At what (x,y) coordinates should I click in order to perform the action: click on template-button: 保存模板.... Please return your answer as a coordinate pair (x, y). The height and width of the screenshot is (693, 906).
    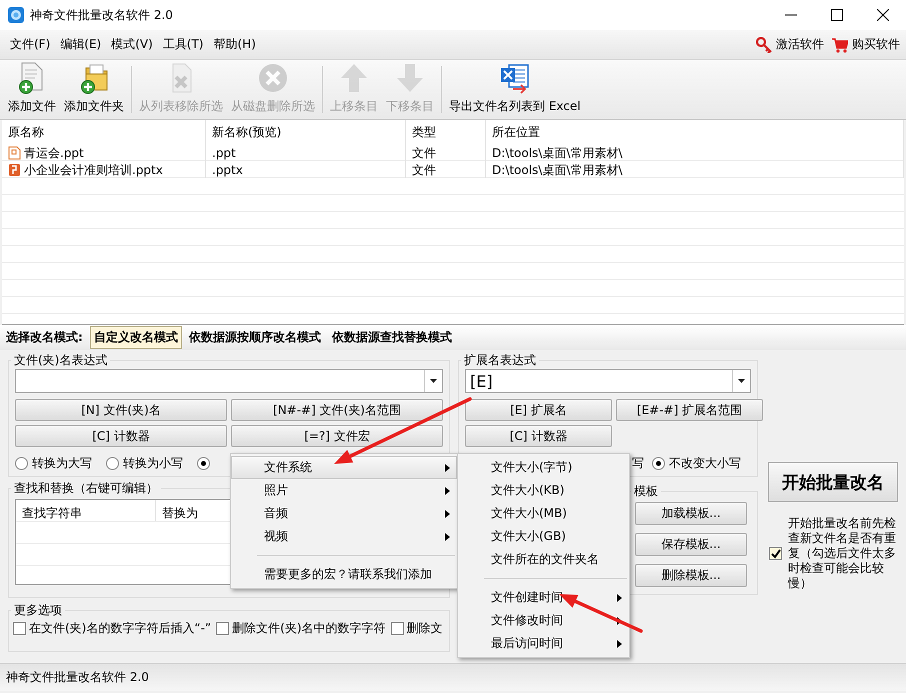
    Looking at the image, I should click on (691, 544).